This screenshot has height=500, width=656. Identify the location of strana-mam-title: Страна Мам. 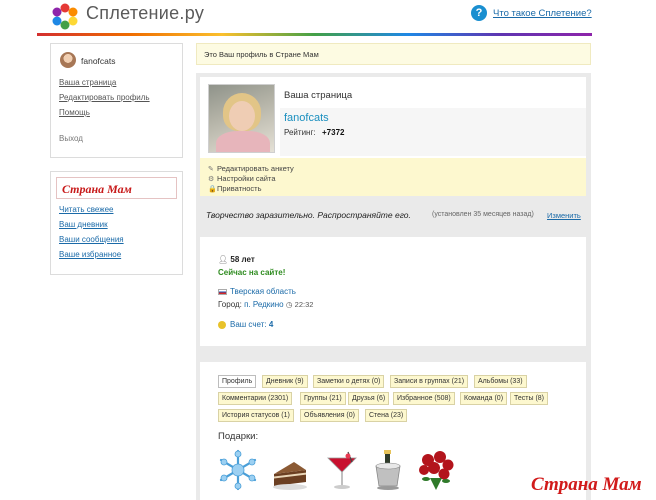
(116, 188).